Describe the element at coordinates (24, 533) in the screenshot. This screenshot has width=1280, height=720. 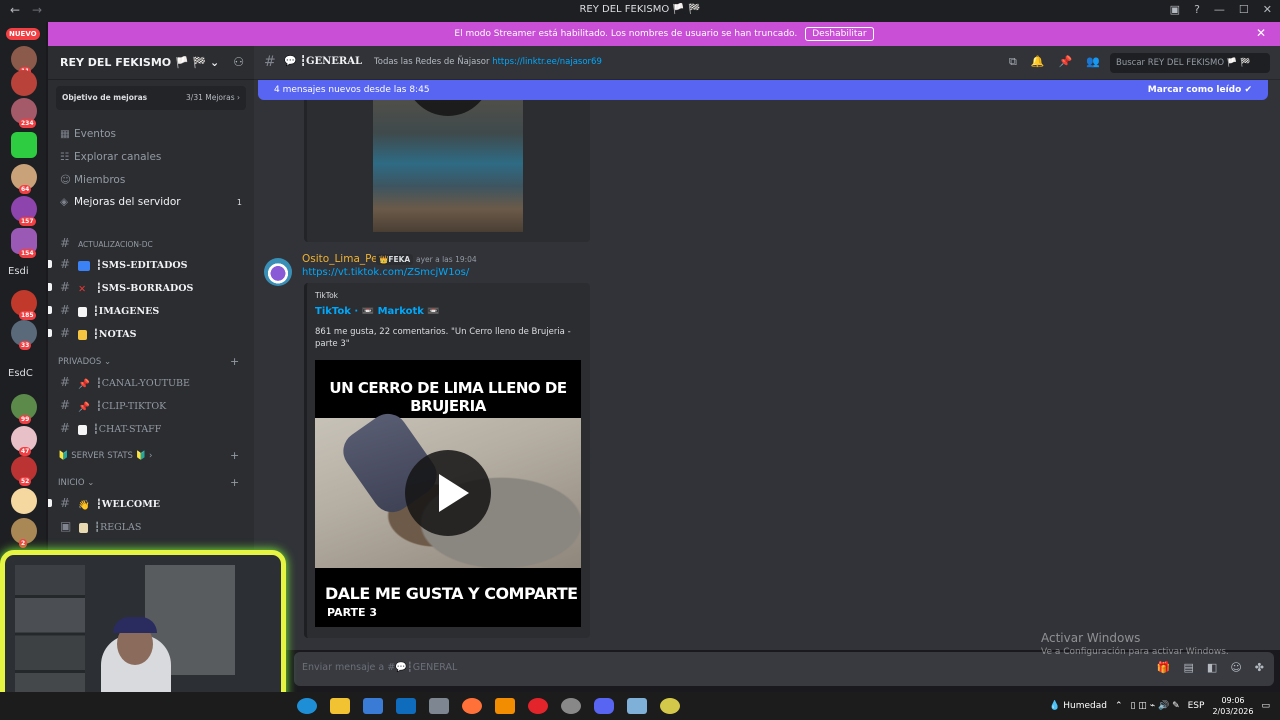
I see `server-icon: 2` at that location.